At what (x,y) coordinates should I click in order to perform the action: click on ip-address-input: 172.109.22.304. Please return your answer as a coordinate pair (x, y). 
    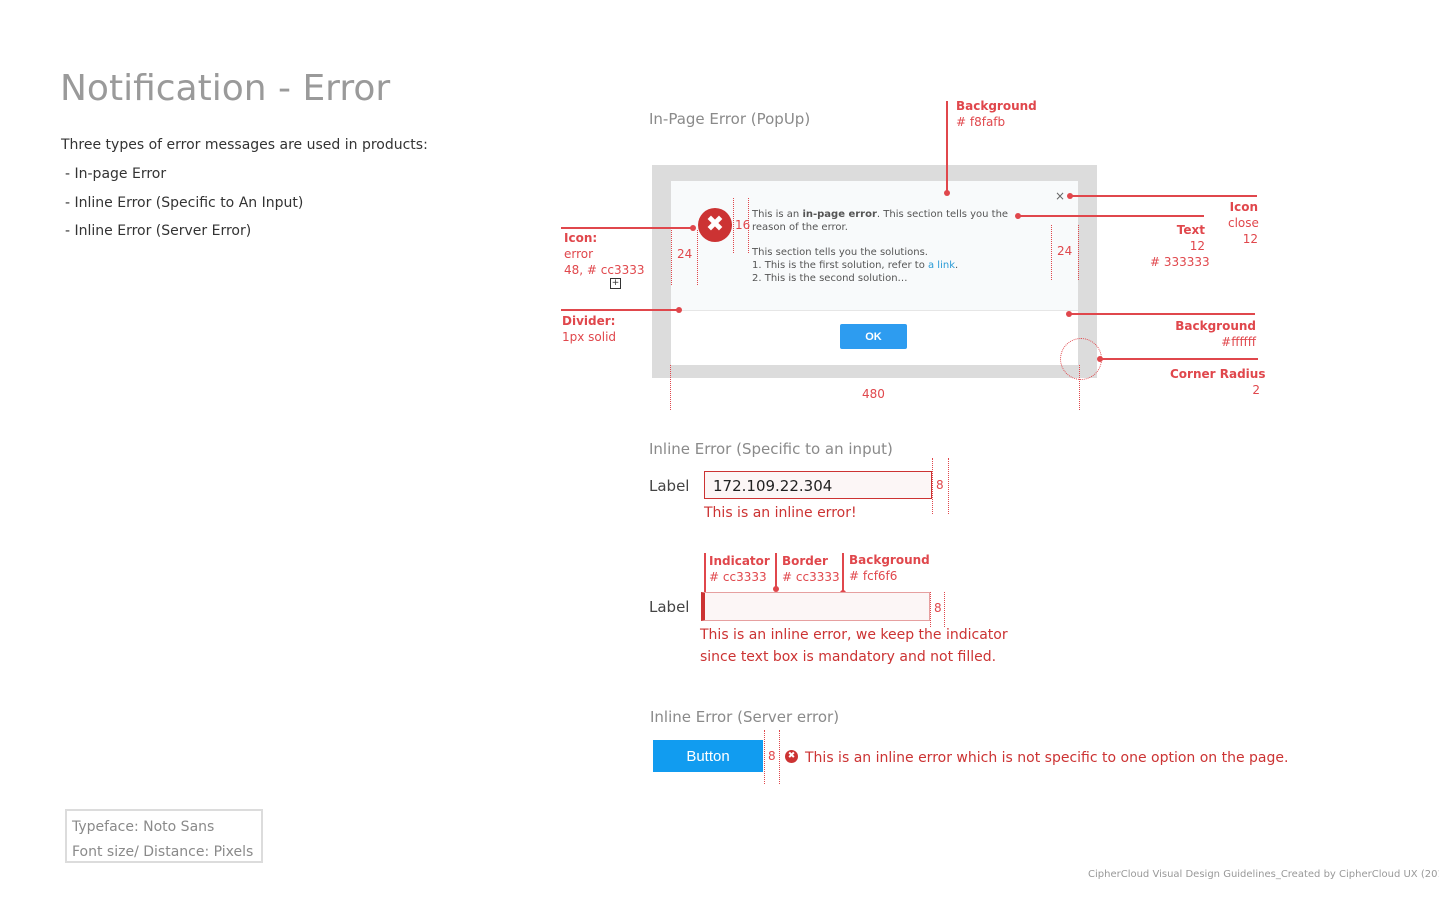
    Looking at the image, I should click on (818, 485).